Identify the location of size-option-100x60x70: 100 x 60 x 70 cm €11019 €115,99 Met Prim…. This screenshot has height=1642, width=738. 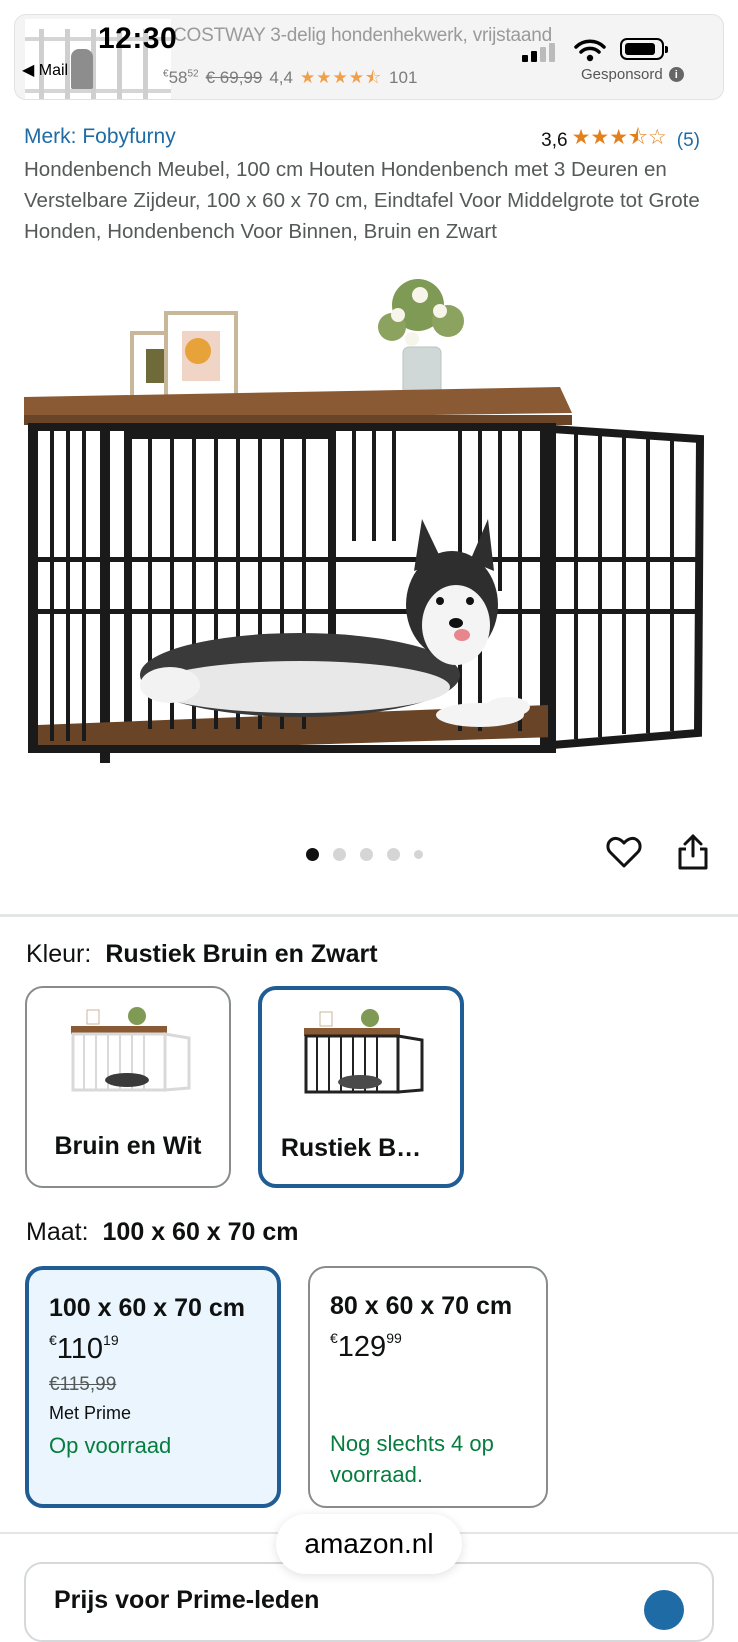
(153, 1387).